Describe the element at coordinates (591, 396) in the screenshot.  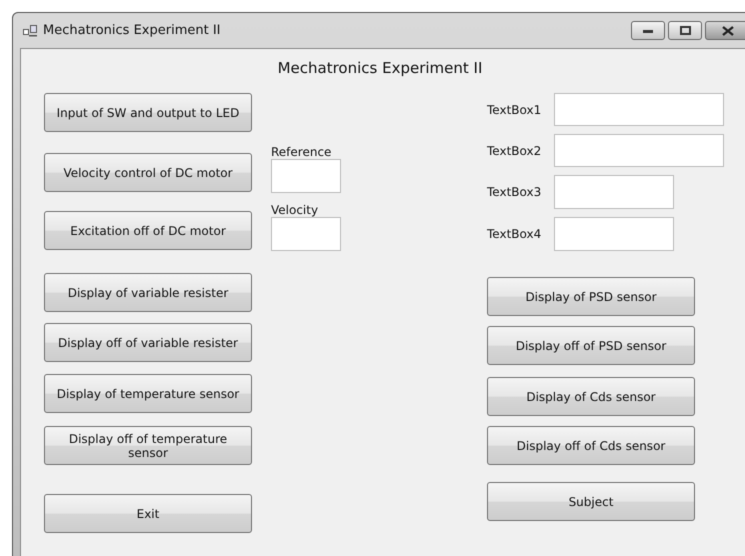
I see `action-button: Display of Cds sensor` at that location.